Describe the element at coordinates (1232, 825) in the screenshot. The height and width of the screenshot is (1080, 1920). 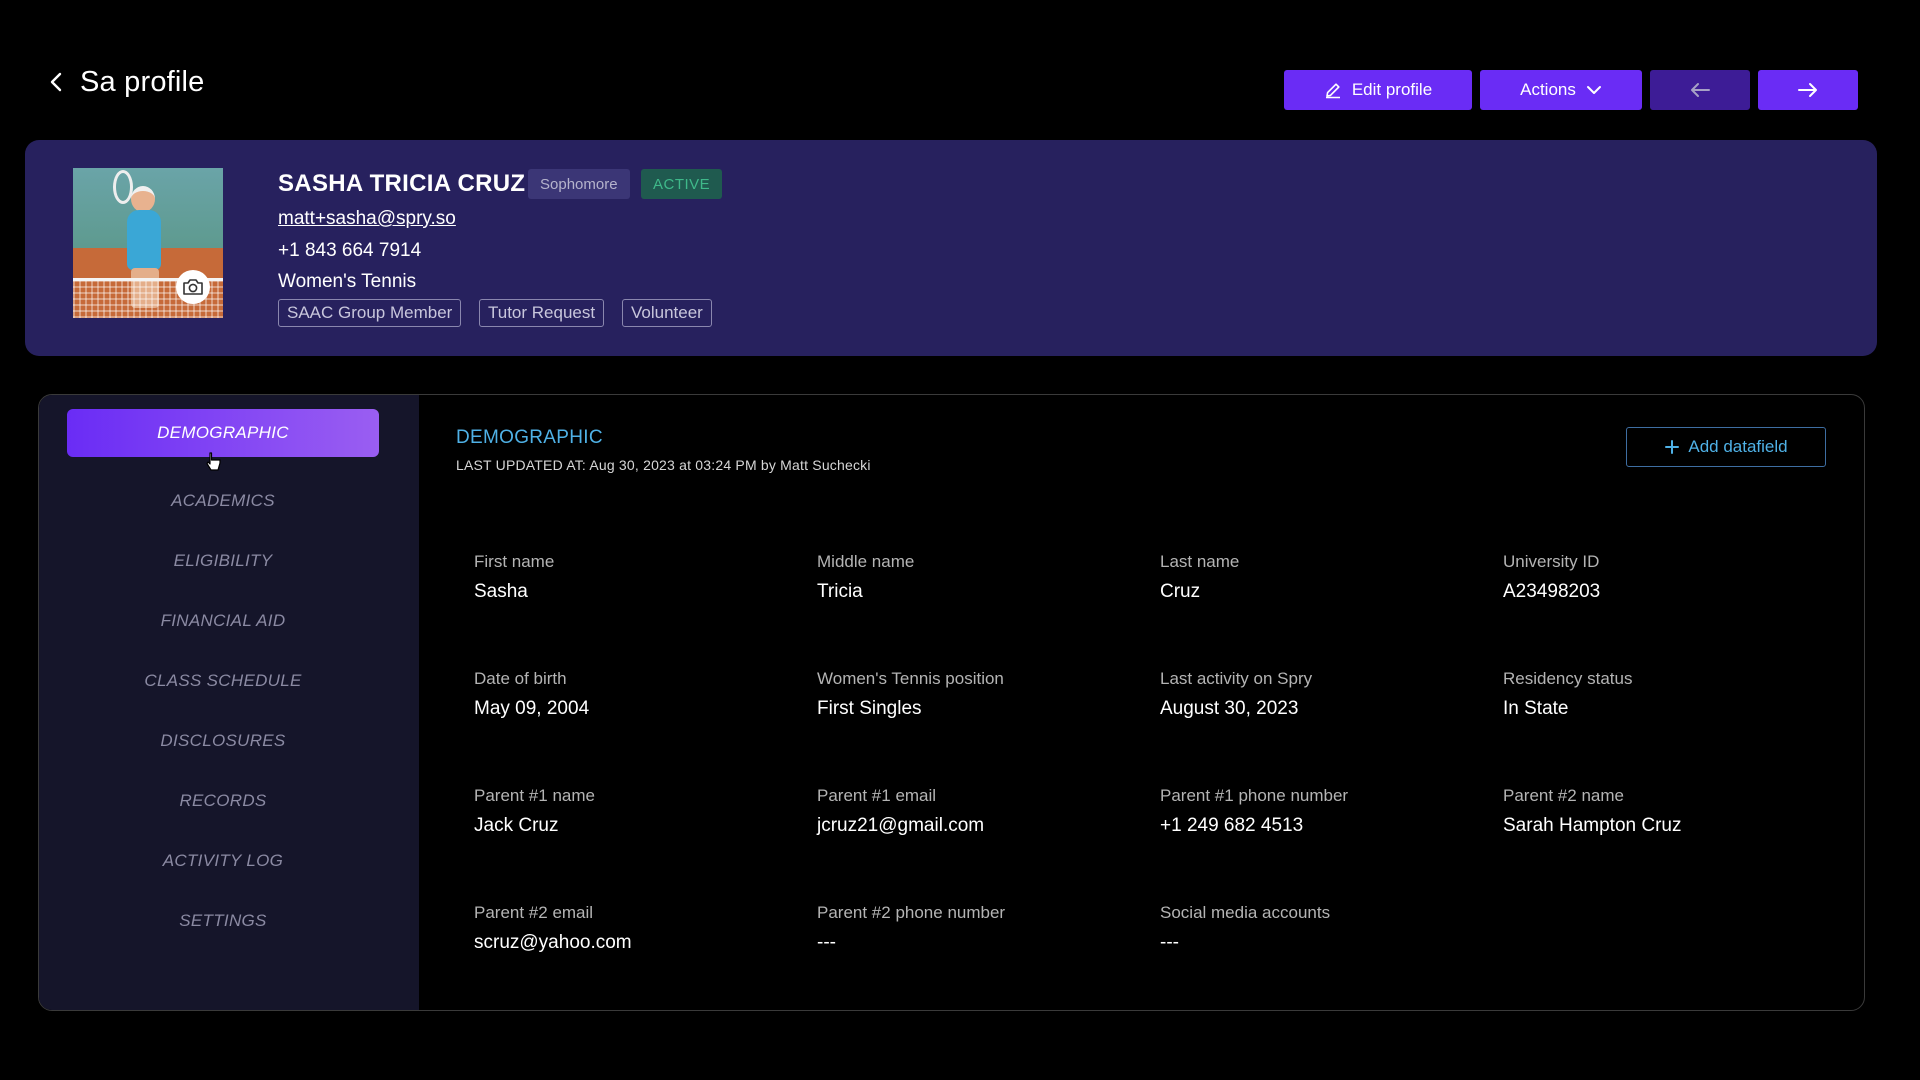
I see `field-value: +1 249 682 4513` at that location.